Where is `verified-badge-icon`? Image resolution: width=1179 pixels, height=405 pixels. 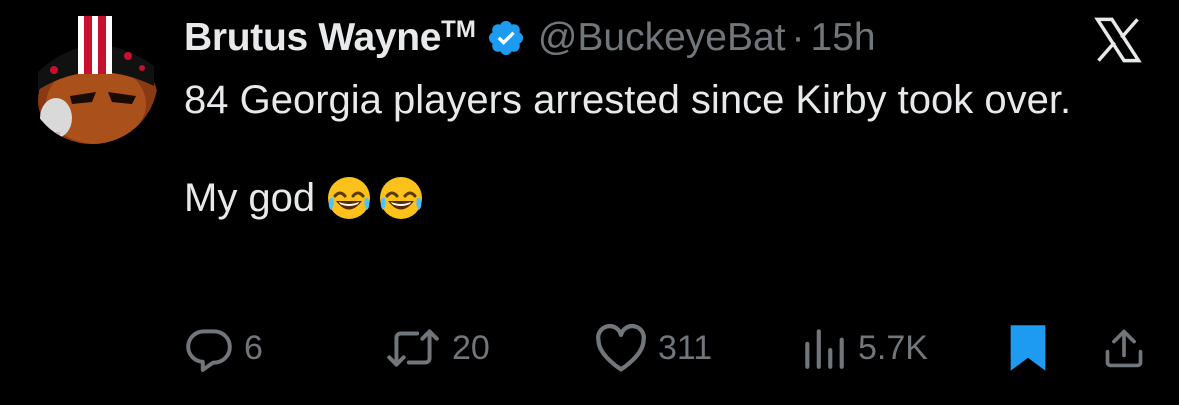
verified-badge-icon is located at coordinates (506, 38).